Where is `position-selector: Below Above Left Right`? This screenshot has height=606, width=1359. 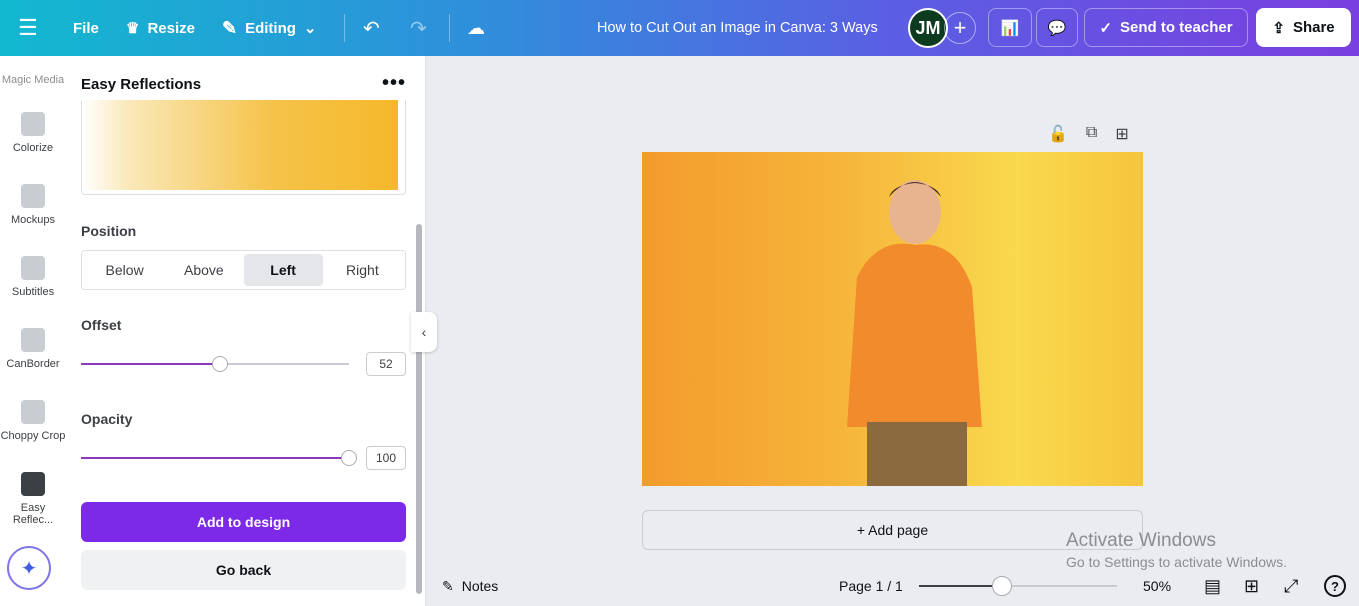
position-selector: Below Above Left Right is located at coordinates (243, 270).